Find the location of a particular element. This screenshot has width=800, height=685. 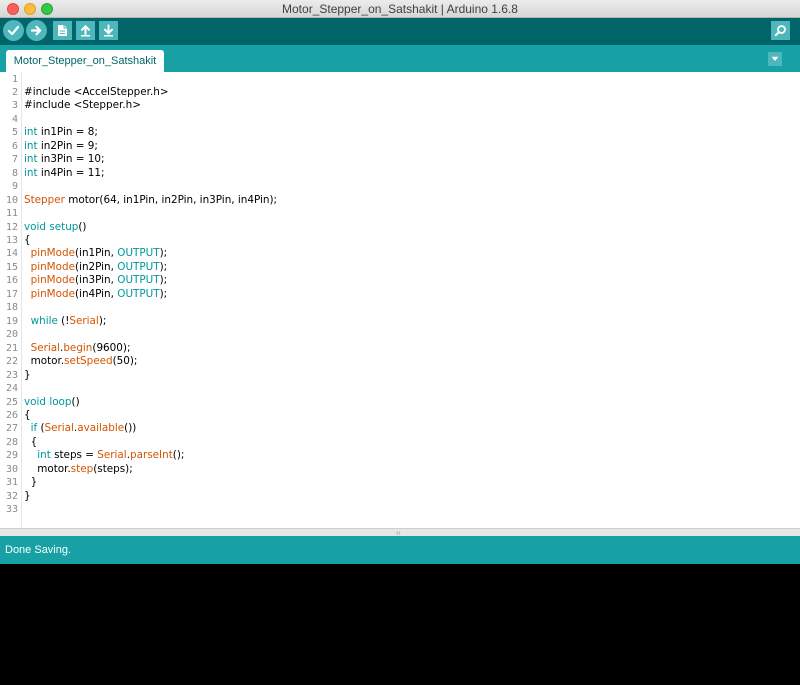

code-token: (in2Pin, is located at coordinates (96, 266).